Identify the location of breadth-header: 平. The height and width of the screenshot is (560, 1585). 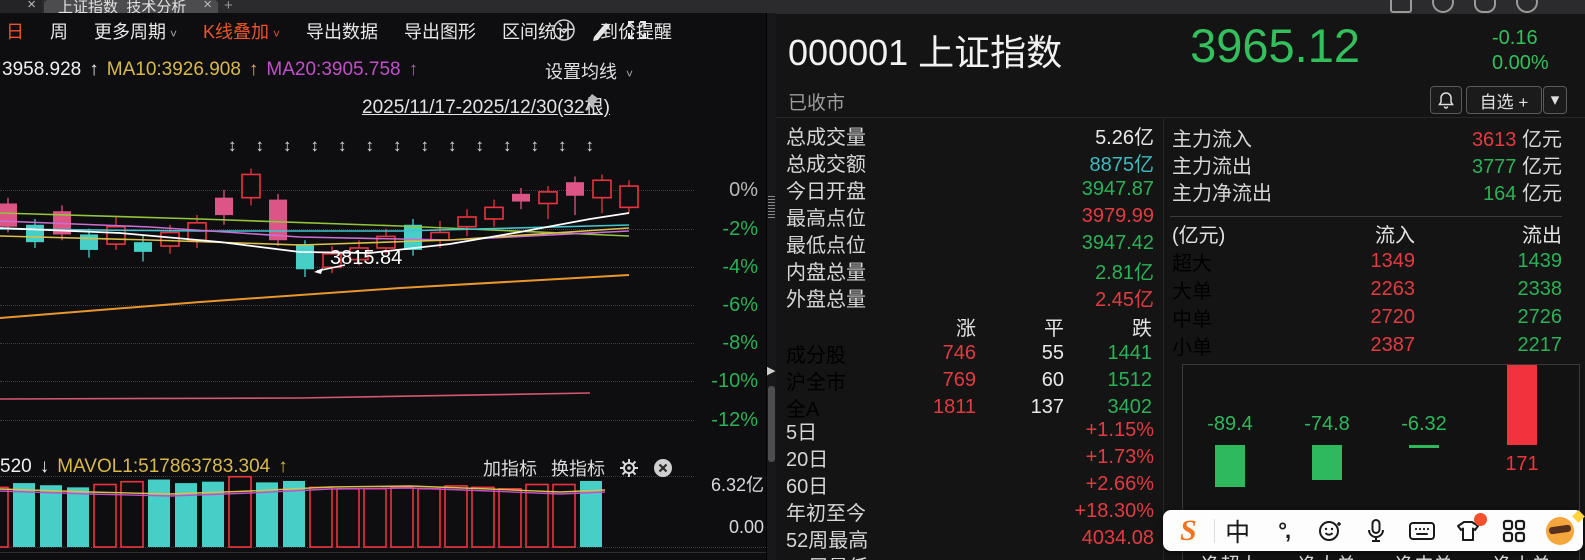
(1054, 329).